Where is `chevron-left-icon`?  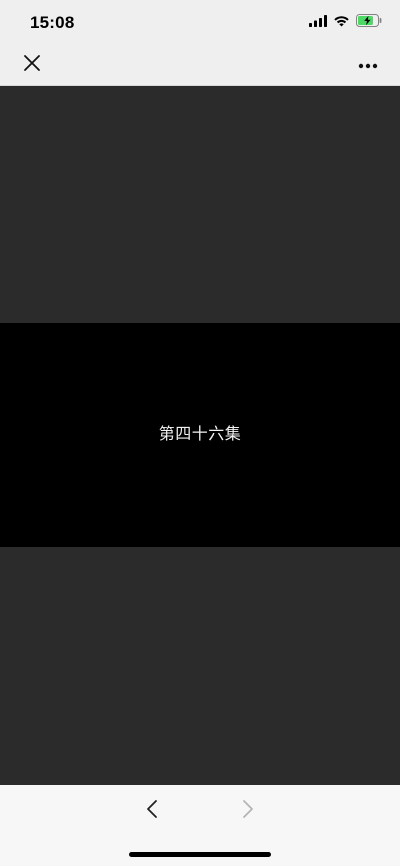 chevron-left-icon is located at coordinates (152, 811).